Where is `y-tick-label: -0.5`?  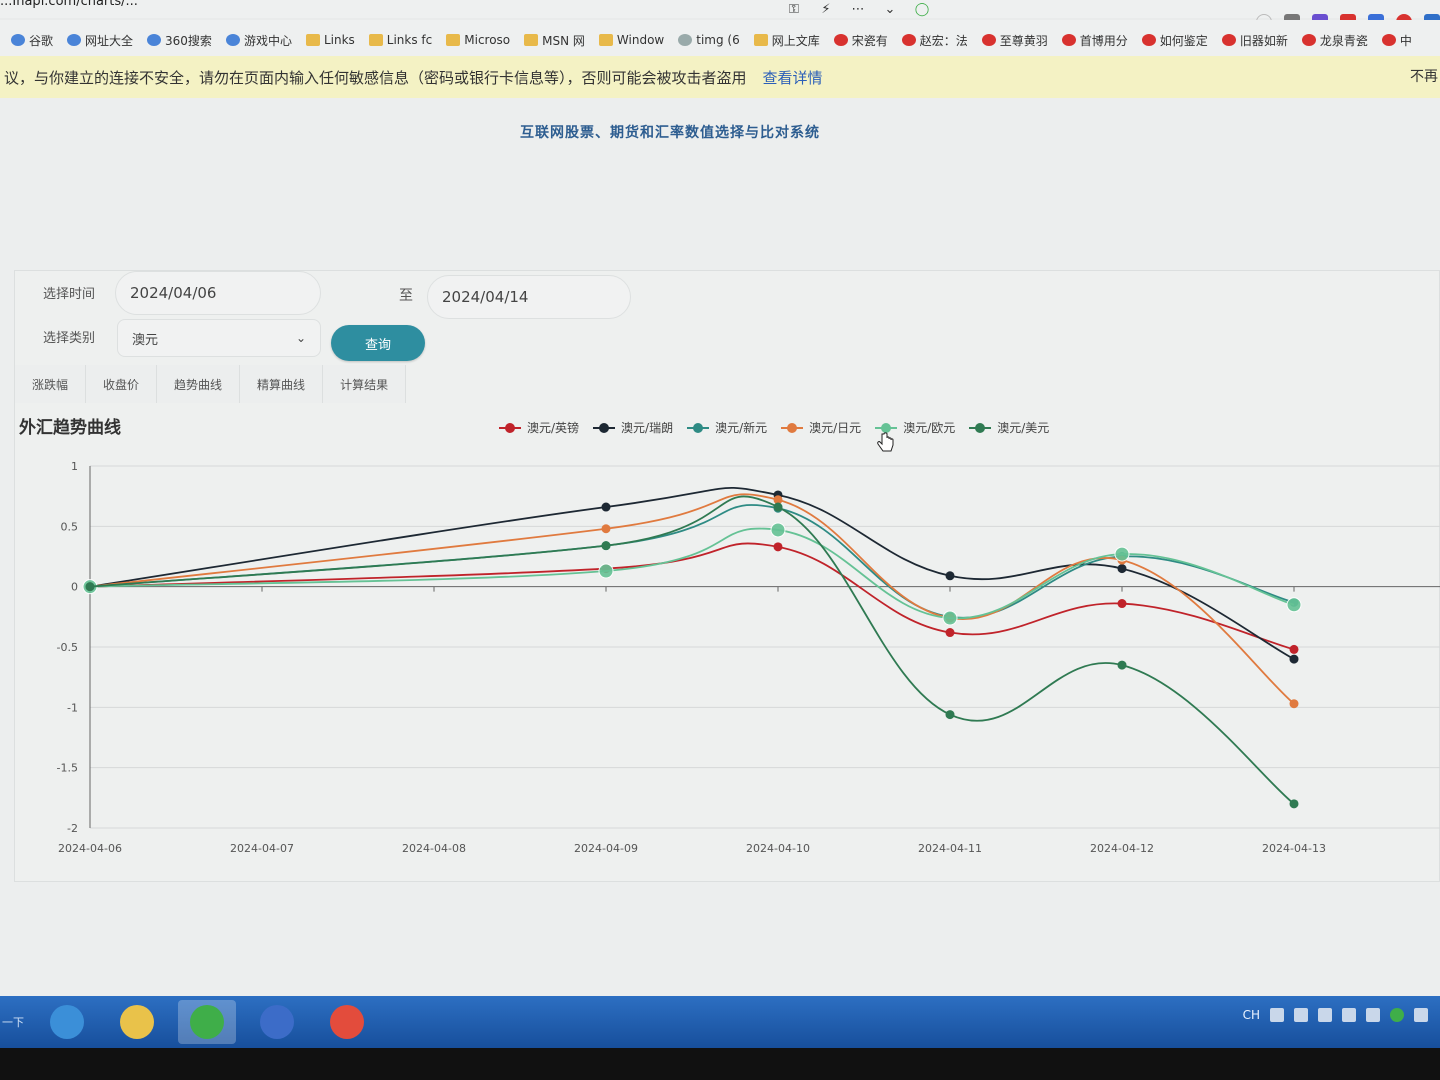 y-tick-label: -0.5 is located at coordinates (67, 647).